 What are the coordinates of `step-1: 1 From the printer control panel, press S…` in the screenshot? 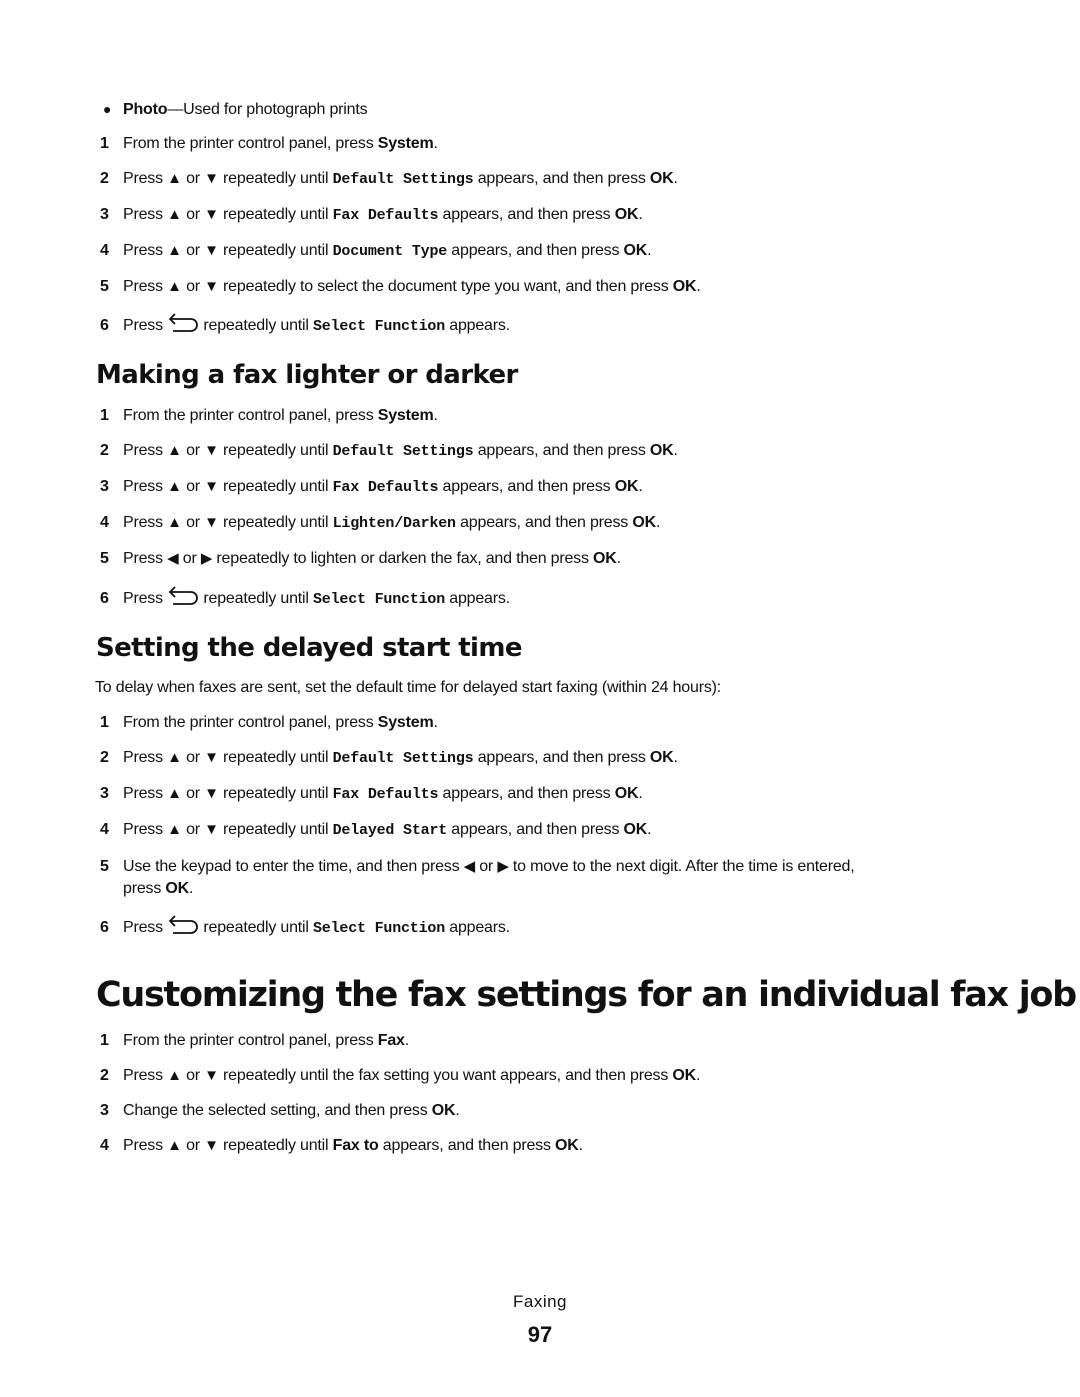 It's located at (269, 143).